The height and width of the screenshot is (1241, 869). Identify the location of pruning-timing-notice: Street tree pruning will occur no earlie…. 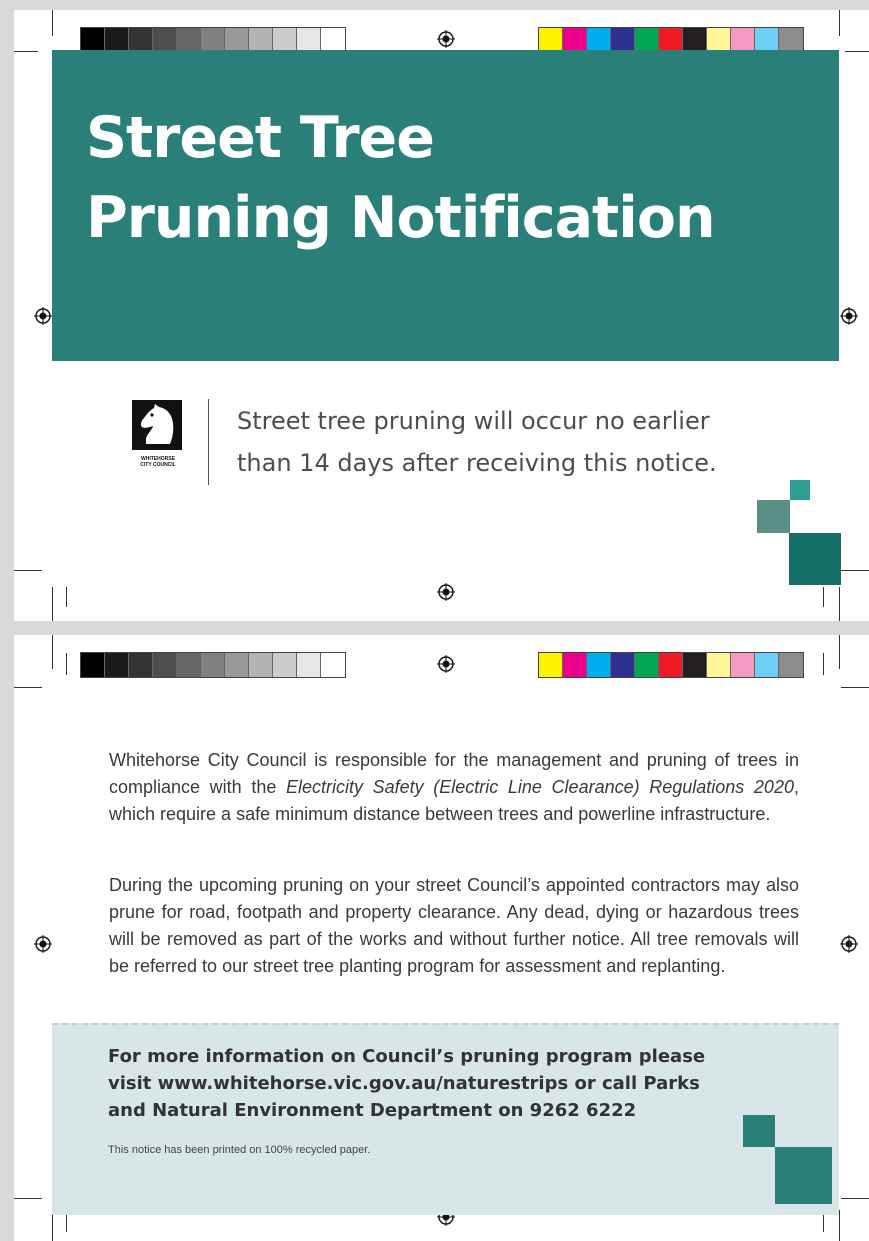
(517, 442).